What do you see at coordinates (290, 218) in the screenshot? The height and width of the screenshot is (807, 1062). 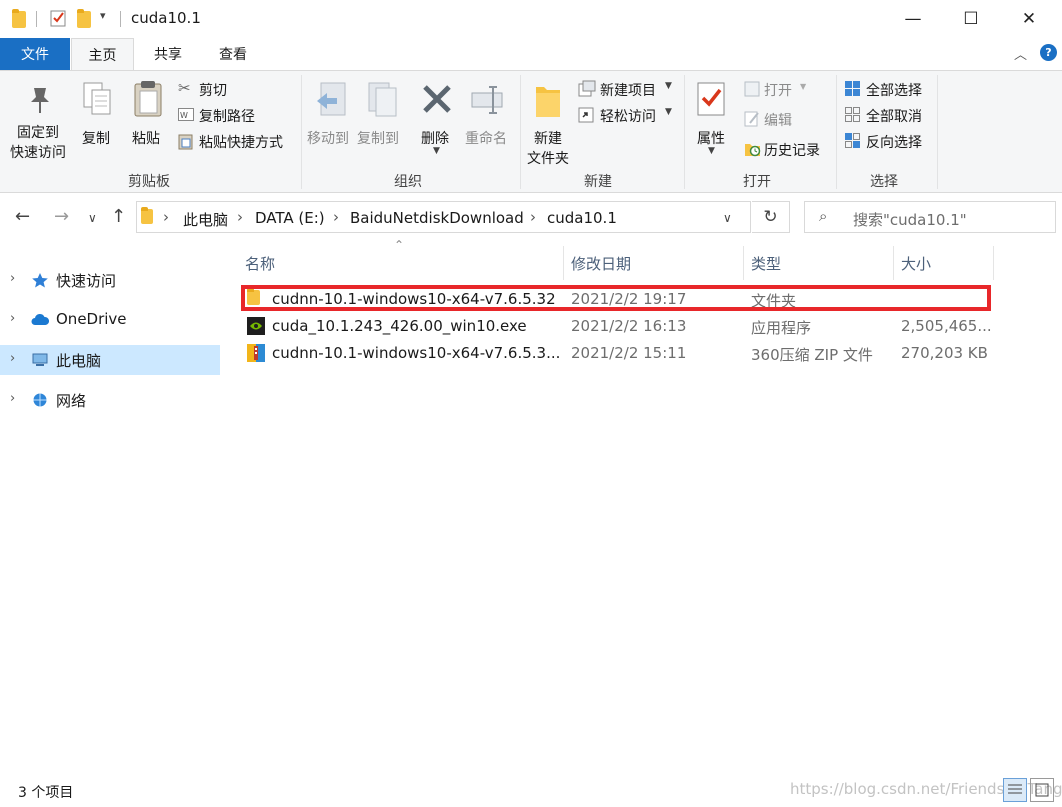 I see `breadcrumb-data-drive: DATA (E:)` at bounding box center [290, 218].